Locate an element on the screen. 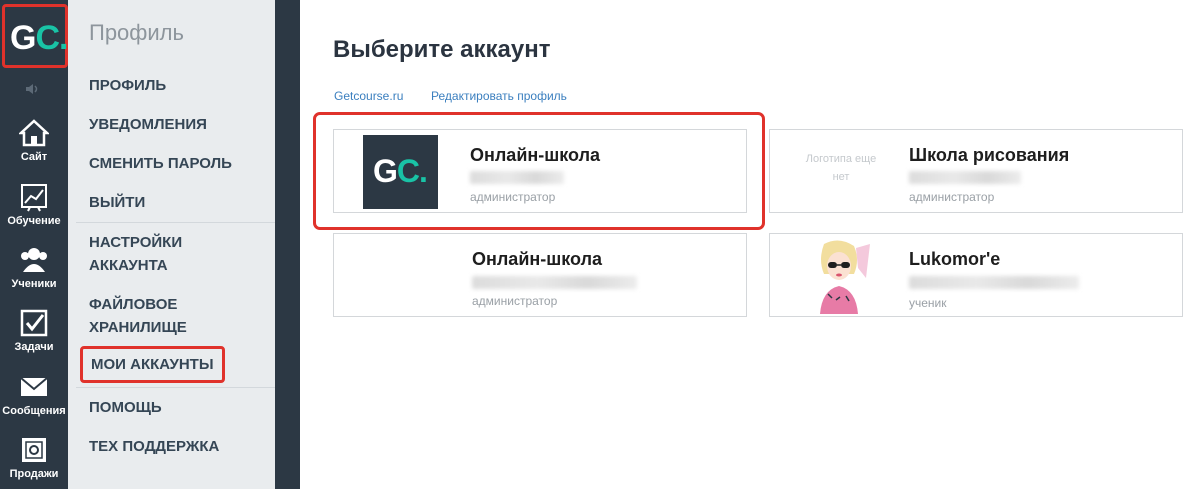 This screenshot has width=1200, height=489. account-title: Lukomor'e is located at coordinates (955, 259).